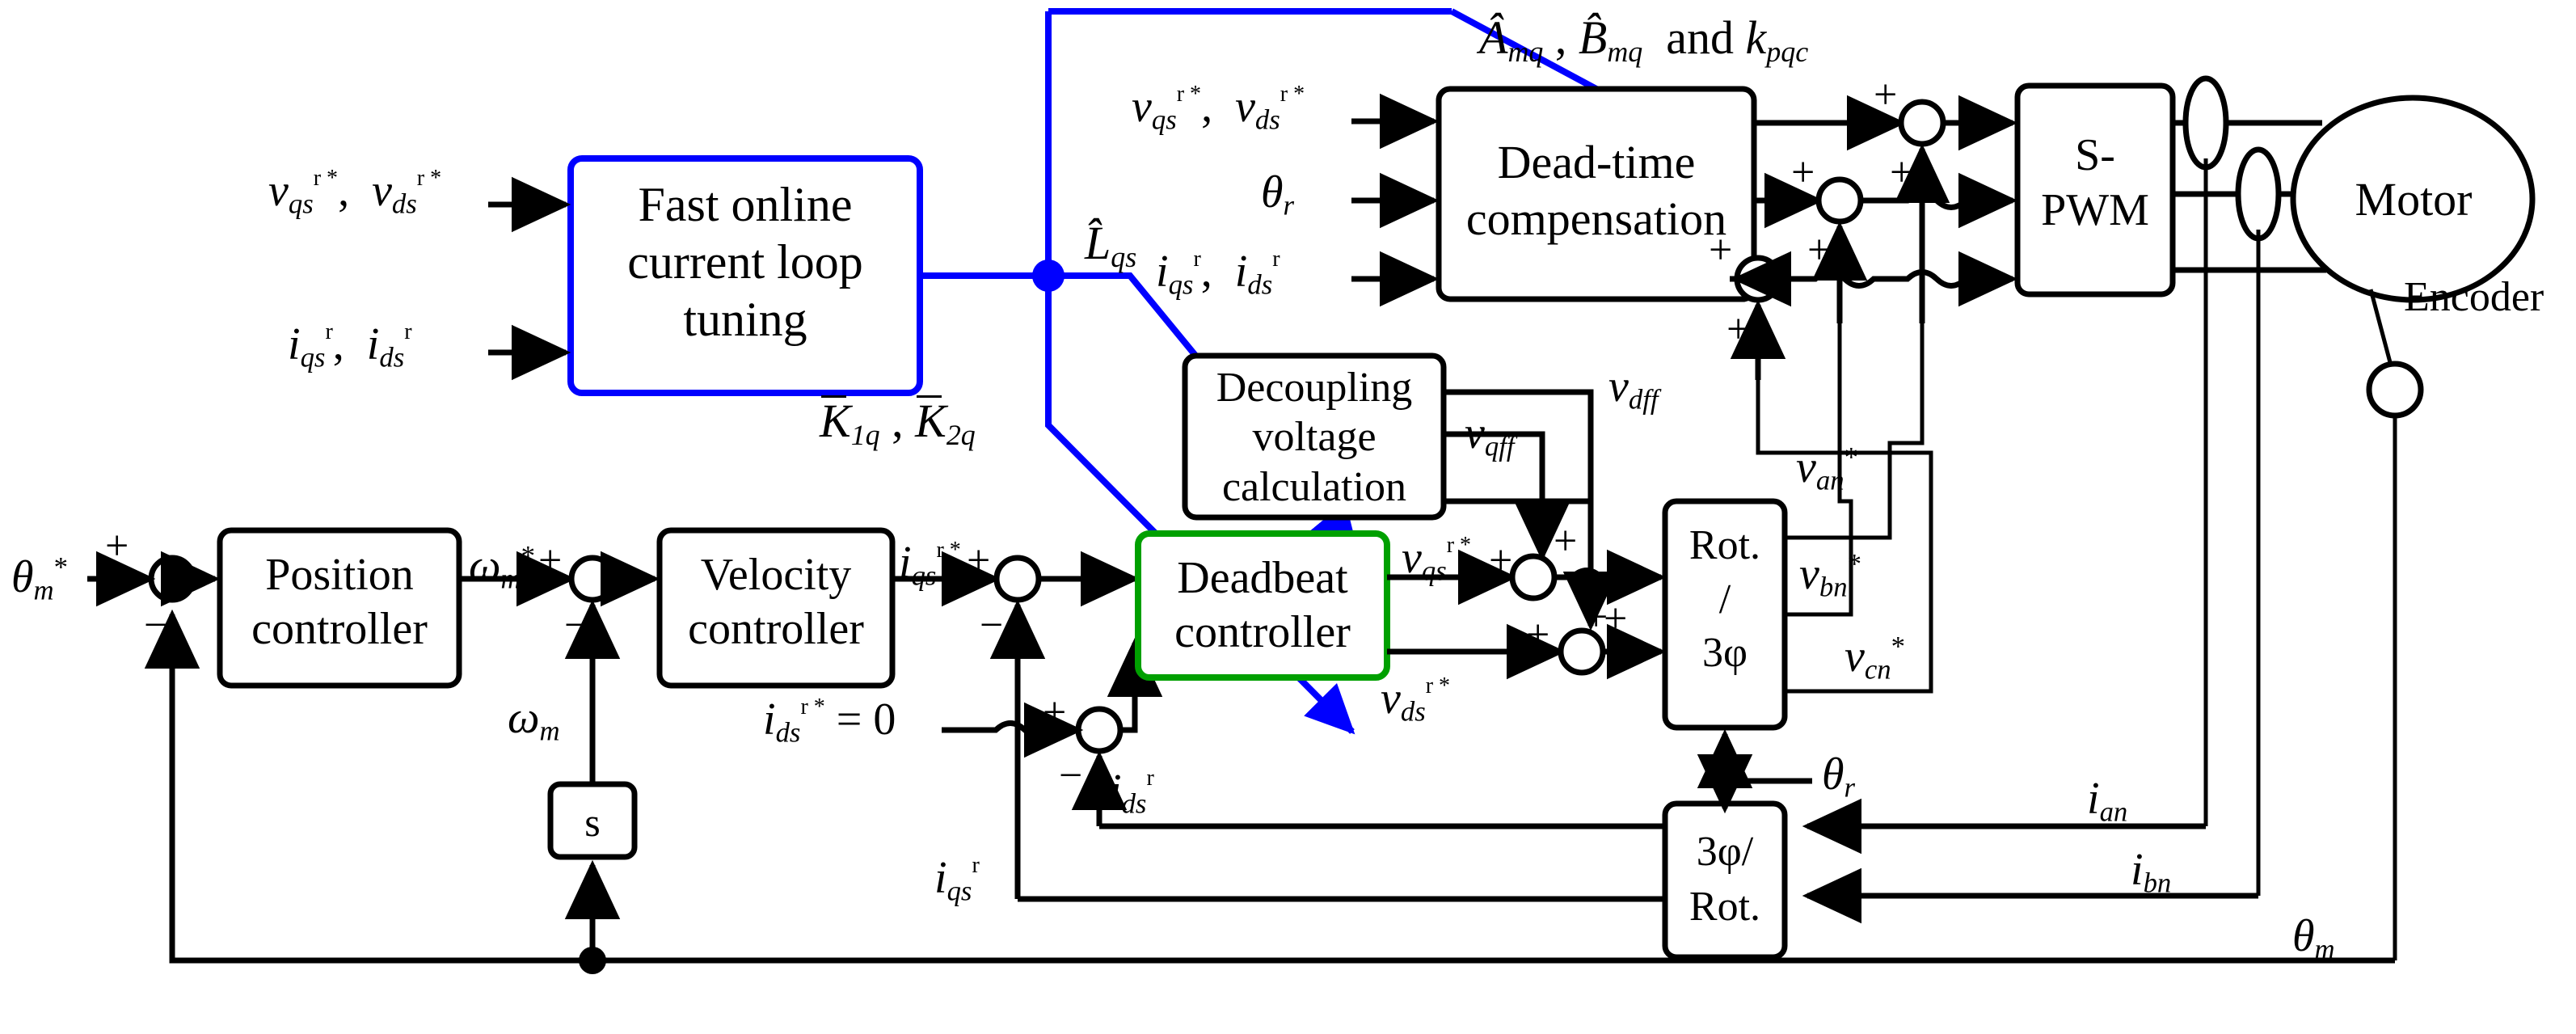  I want to click on label-rot-to-3ph: Rot. / 3φ, so click(1725, 600).